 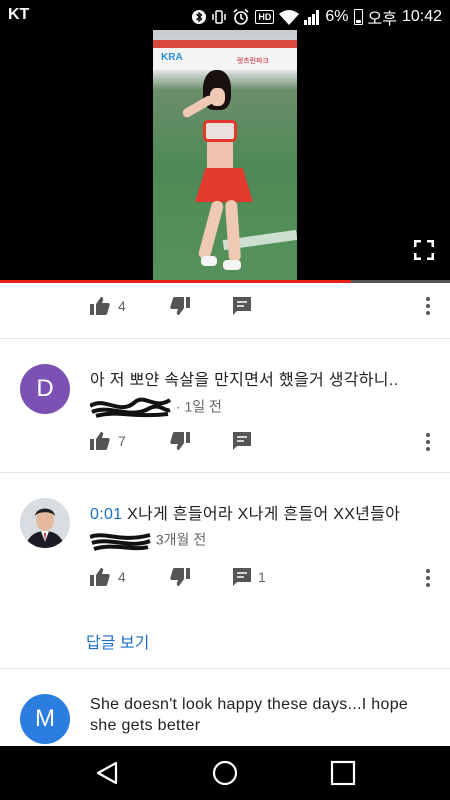 I want to click on timestamp-link: 0:01, so click(x=106, y=514).